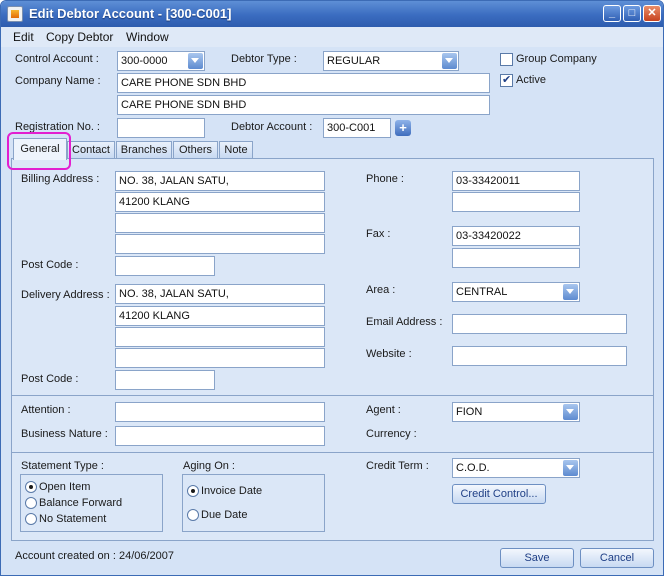 This screenshot has height=576, width=664. I want to click on add-icon: +, so click(403, 128).